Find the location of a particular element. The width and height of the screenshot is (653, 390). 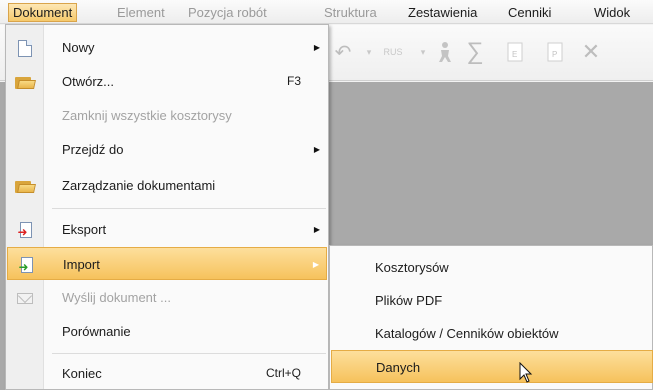

rus-icon: RUS is located at coordinates (393, 52).